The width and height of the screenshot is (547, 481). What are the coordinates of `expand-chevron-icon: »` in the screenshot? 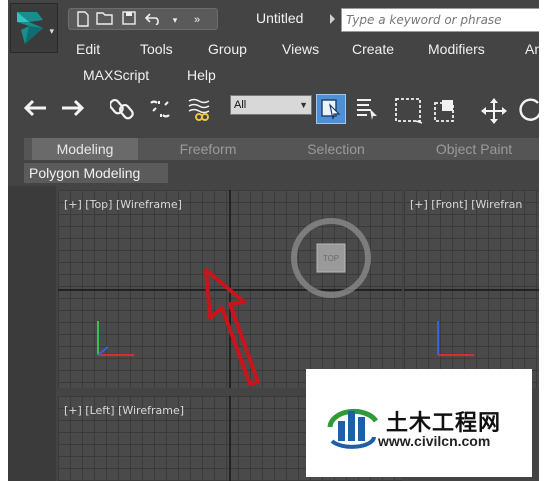 It's located at (197, 20).